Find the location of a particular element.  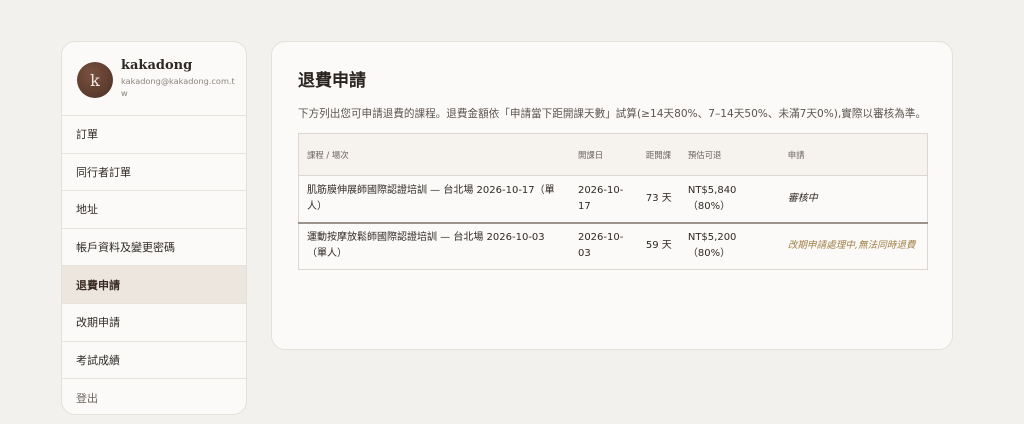

header-start-date: 開課日 is located at coordinates (590, 154).